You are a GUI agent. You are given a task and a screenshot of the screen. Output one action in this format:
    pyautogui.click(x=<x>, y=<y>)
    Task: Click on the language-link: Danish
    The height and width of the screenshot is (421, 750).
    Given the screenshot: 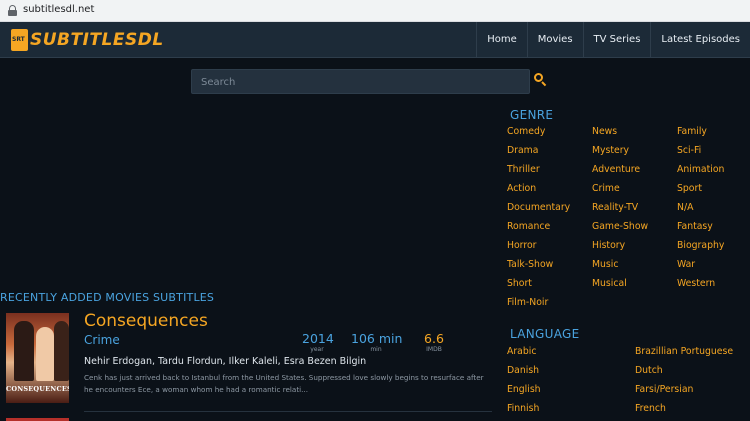 What is the action you would take?
    pyautogui.click(x=571, y=372)
    